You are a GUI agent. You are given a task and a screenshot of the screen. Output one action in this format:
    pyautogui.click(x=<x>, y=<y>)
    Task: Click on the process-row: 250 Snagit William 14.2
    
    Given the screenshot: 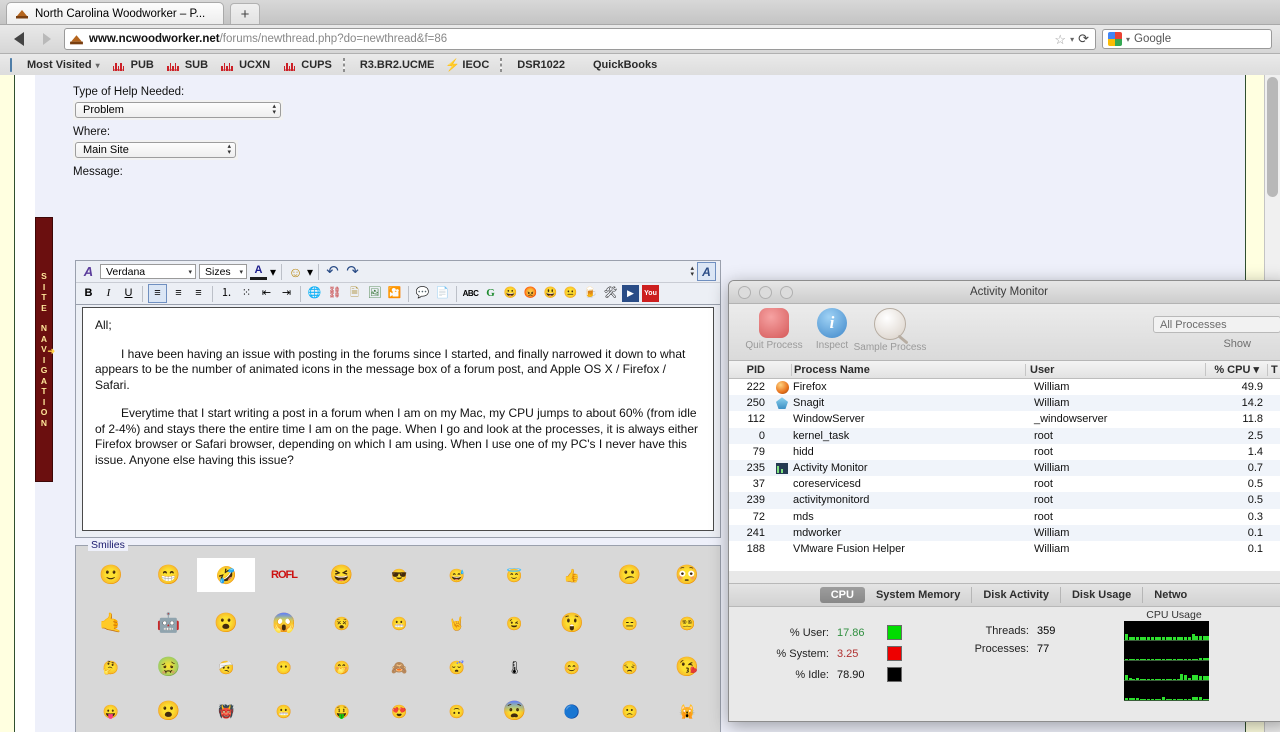 What is the action you would take?
    pyautogui.click(x=1004, y=403)
    